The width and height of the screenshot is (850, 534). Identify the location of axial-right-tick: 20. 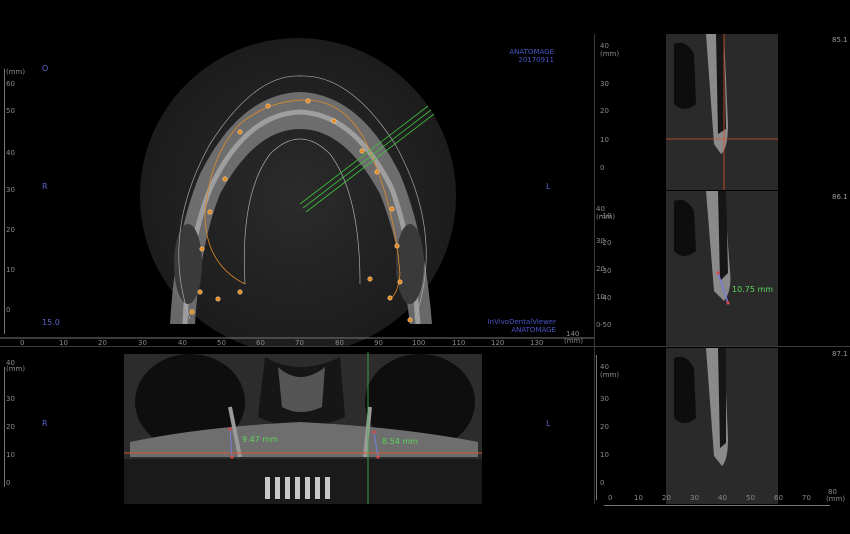
(604, 111).